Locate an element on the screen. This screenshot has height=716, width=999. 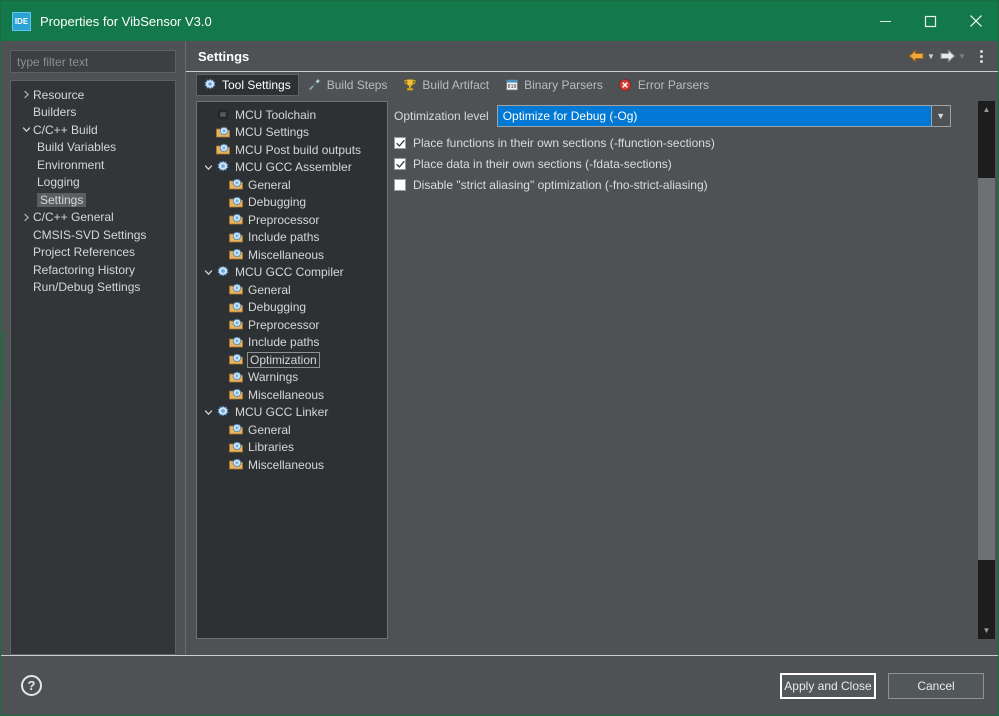
sidebar-item-logging: Logging is located at coordinates (93, 183).